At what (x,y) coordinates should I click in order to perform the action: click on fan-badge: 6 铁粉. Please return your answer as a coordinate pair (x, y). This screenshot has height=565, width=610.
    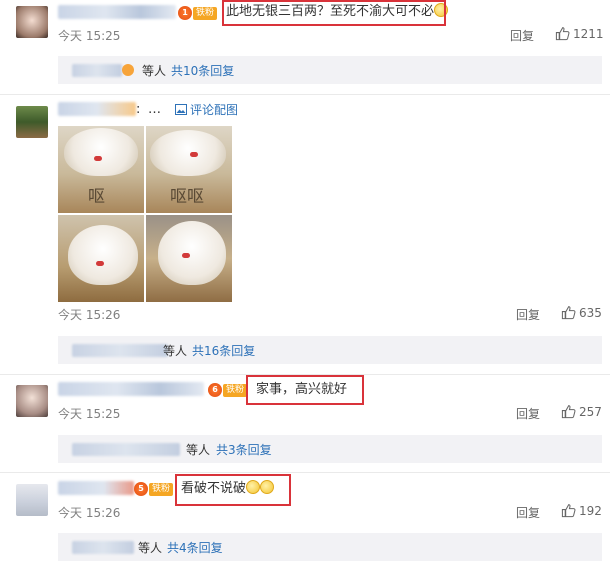
    Looking at the image, I should click on (228, 390).